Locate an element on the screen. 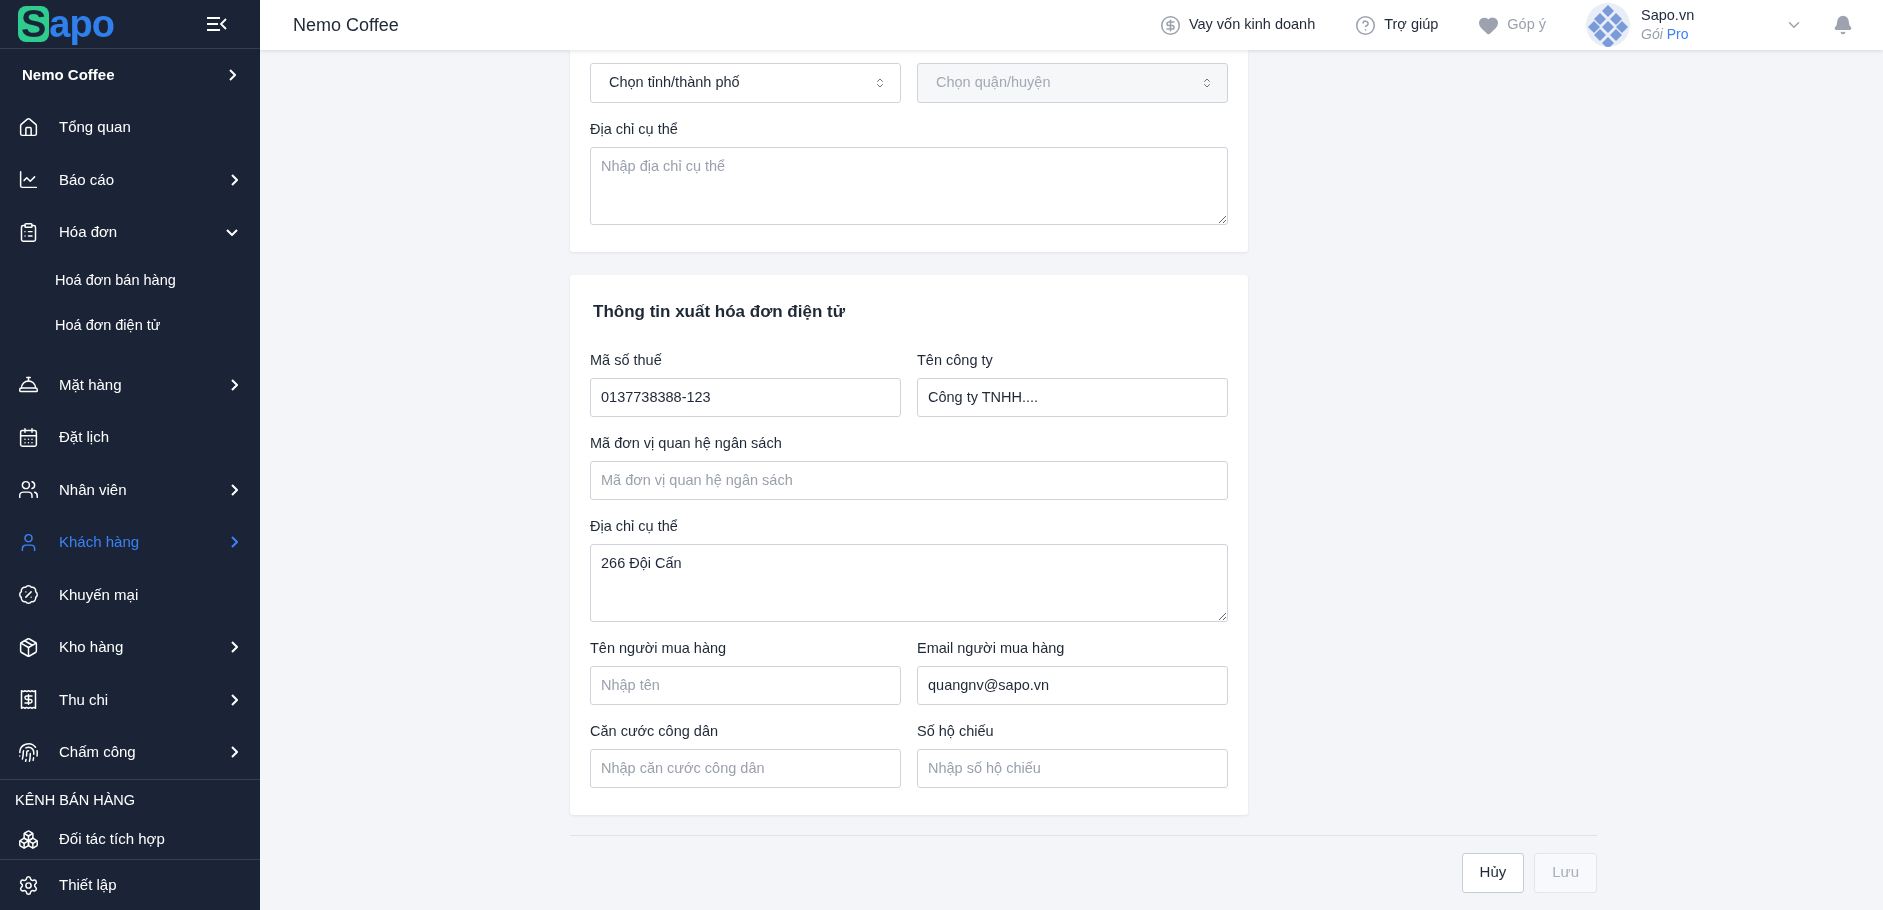  store-switcher: Nemo Coffee is located at coordinates (130, 75).